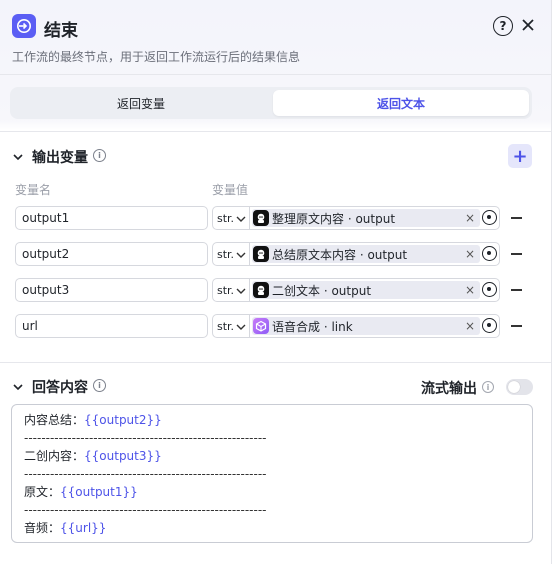 The image size is (552, 564). Describe the element at coordinates (503, 26) in the screenshot. I see `help-icon: ?` at that location.